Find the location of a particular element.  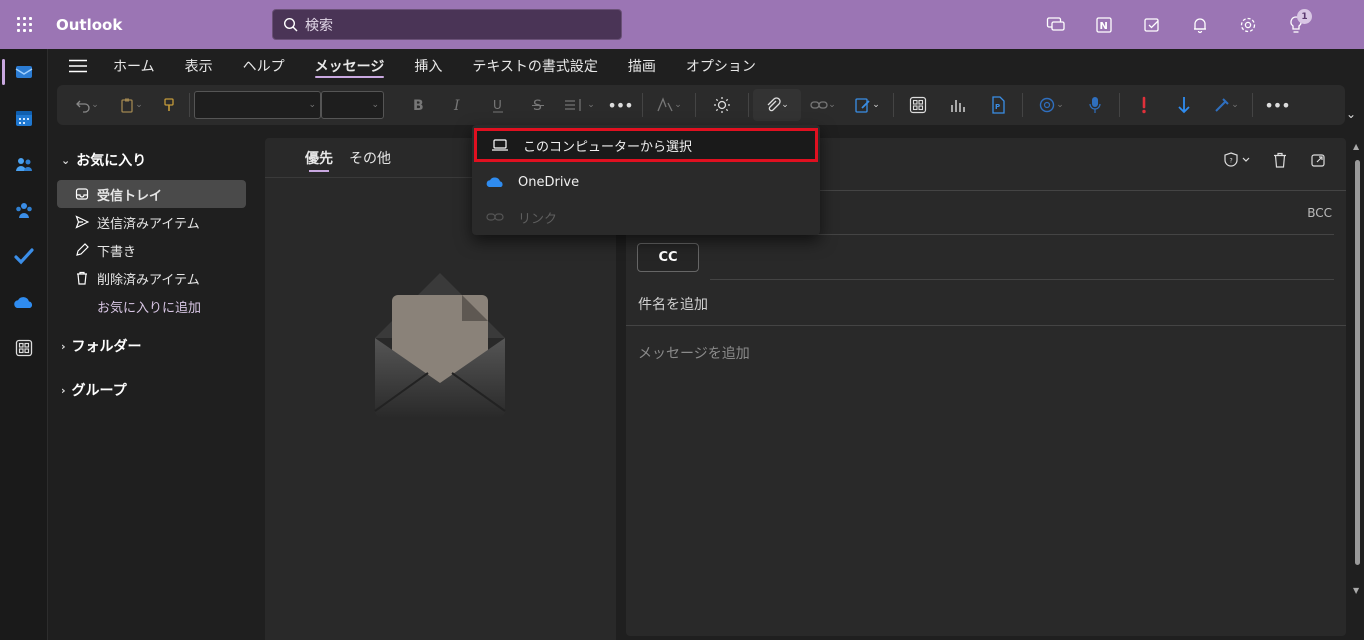

gear-icon is located at coordinates (1248, 24).